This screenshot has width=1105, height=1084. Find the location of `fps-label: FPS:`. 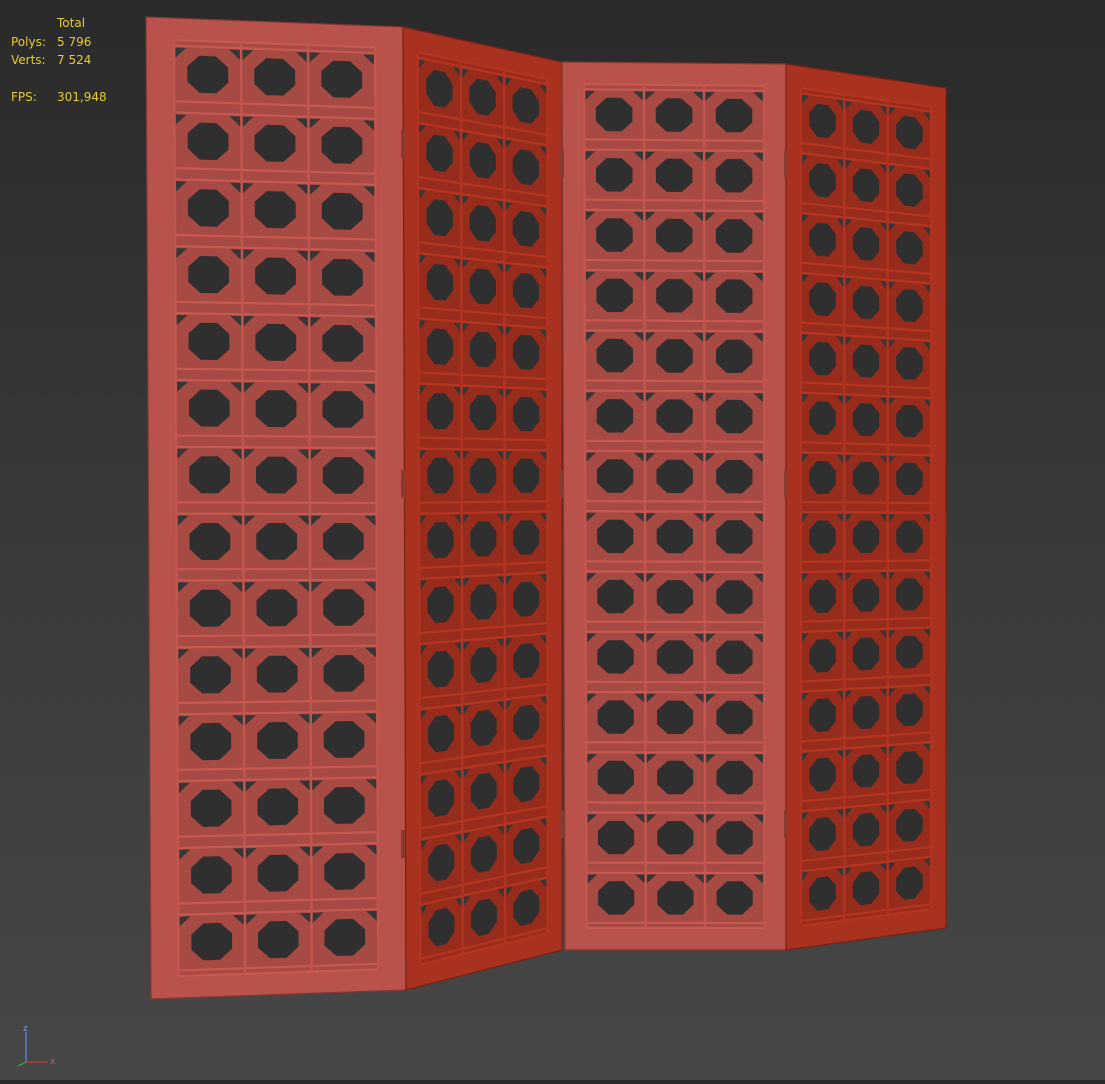

fps-label: FPS: is located at coordinates (24, 97).